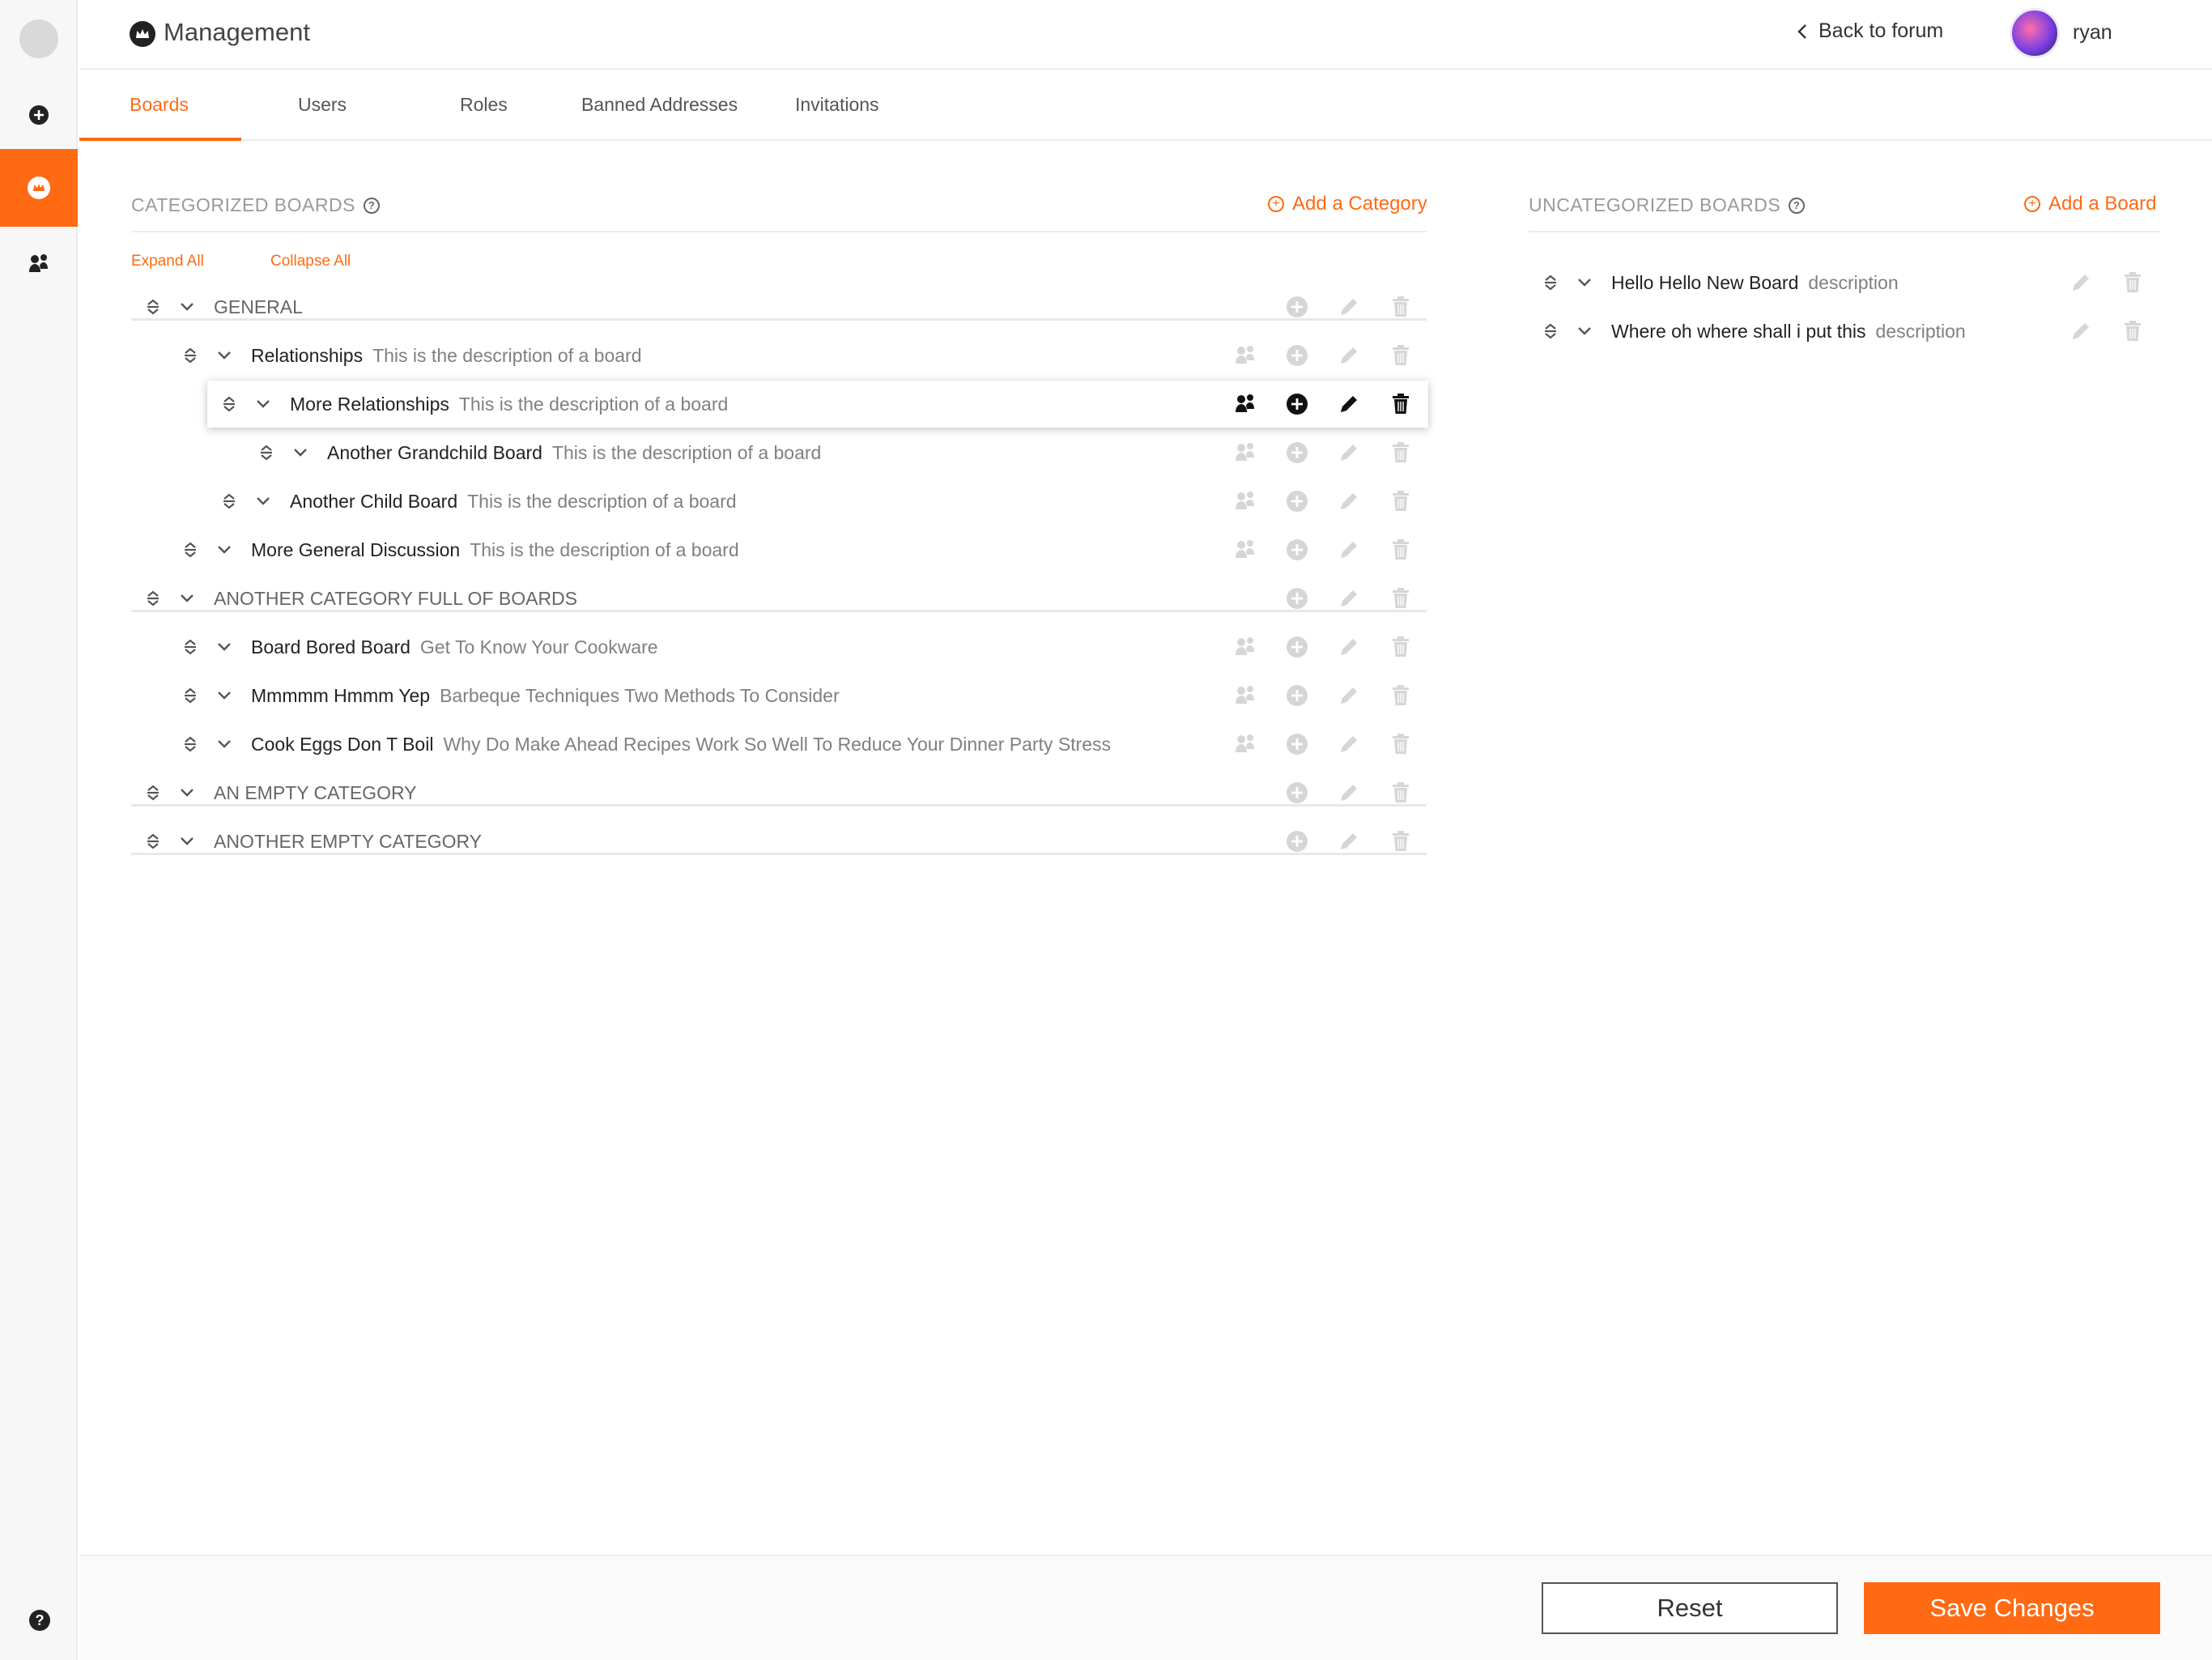 The height and width of the screenshot is (1660, 2212). I want to click on tab-boards: Boards, so click(160, 105).